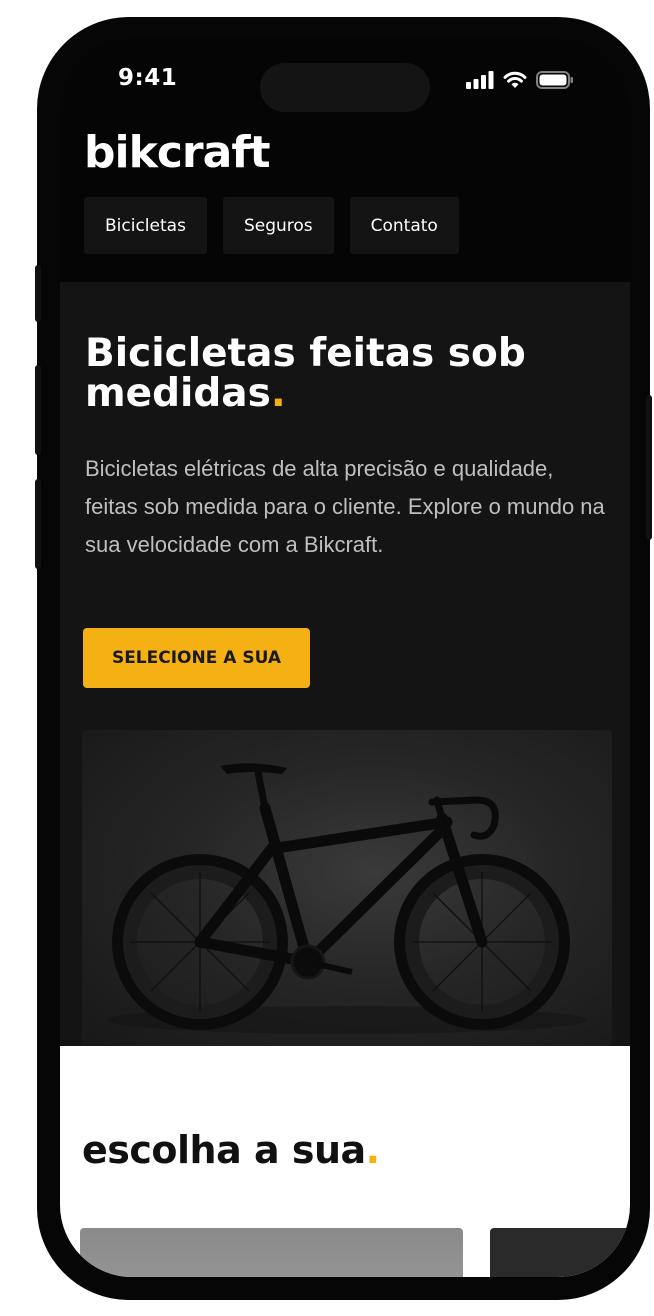 Image resolution: width=654 pixels, height=1316 pixels. I want to click on hero-title-text: Bicicletas feitas sob medidas, so click(305, 373).